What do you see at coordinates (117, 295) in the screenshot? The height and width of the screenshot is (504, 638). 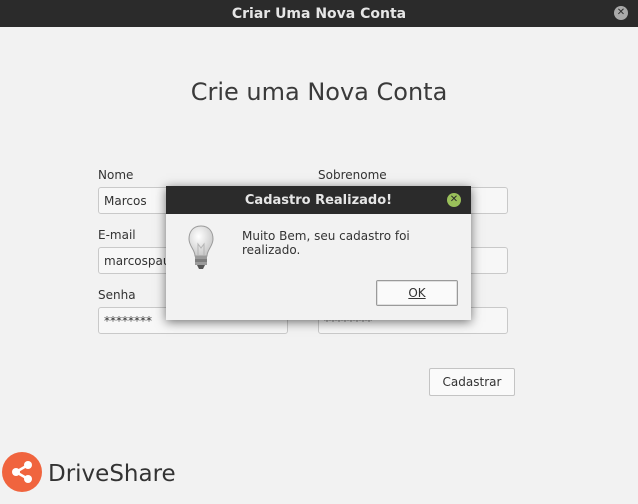 I see `senha-label: Senha` at bounding box center [117, 295].